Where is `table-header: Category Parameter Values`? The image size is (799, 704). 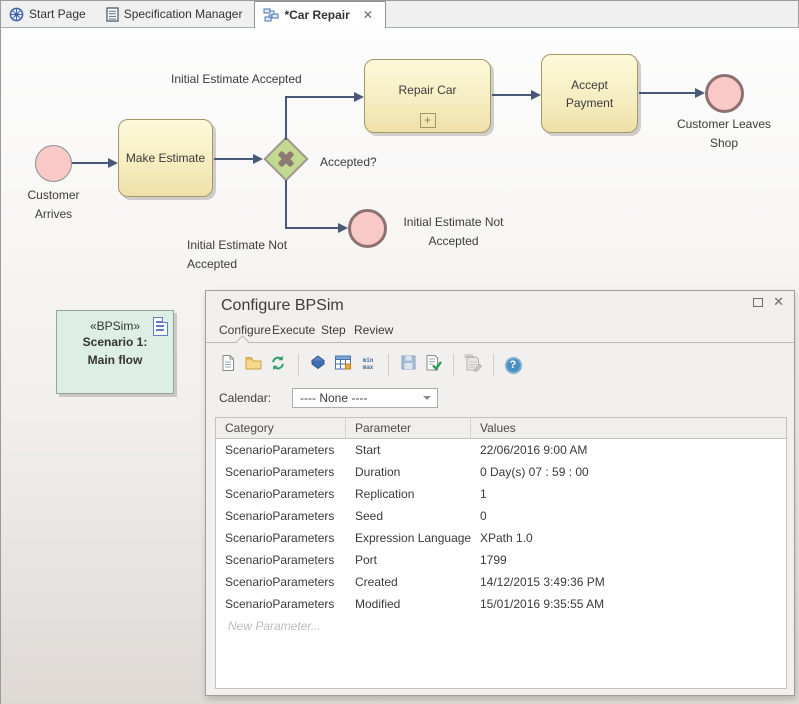 table-header: Category Parameter Values is located at coordinates (501, 428).